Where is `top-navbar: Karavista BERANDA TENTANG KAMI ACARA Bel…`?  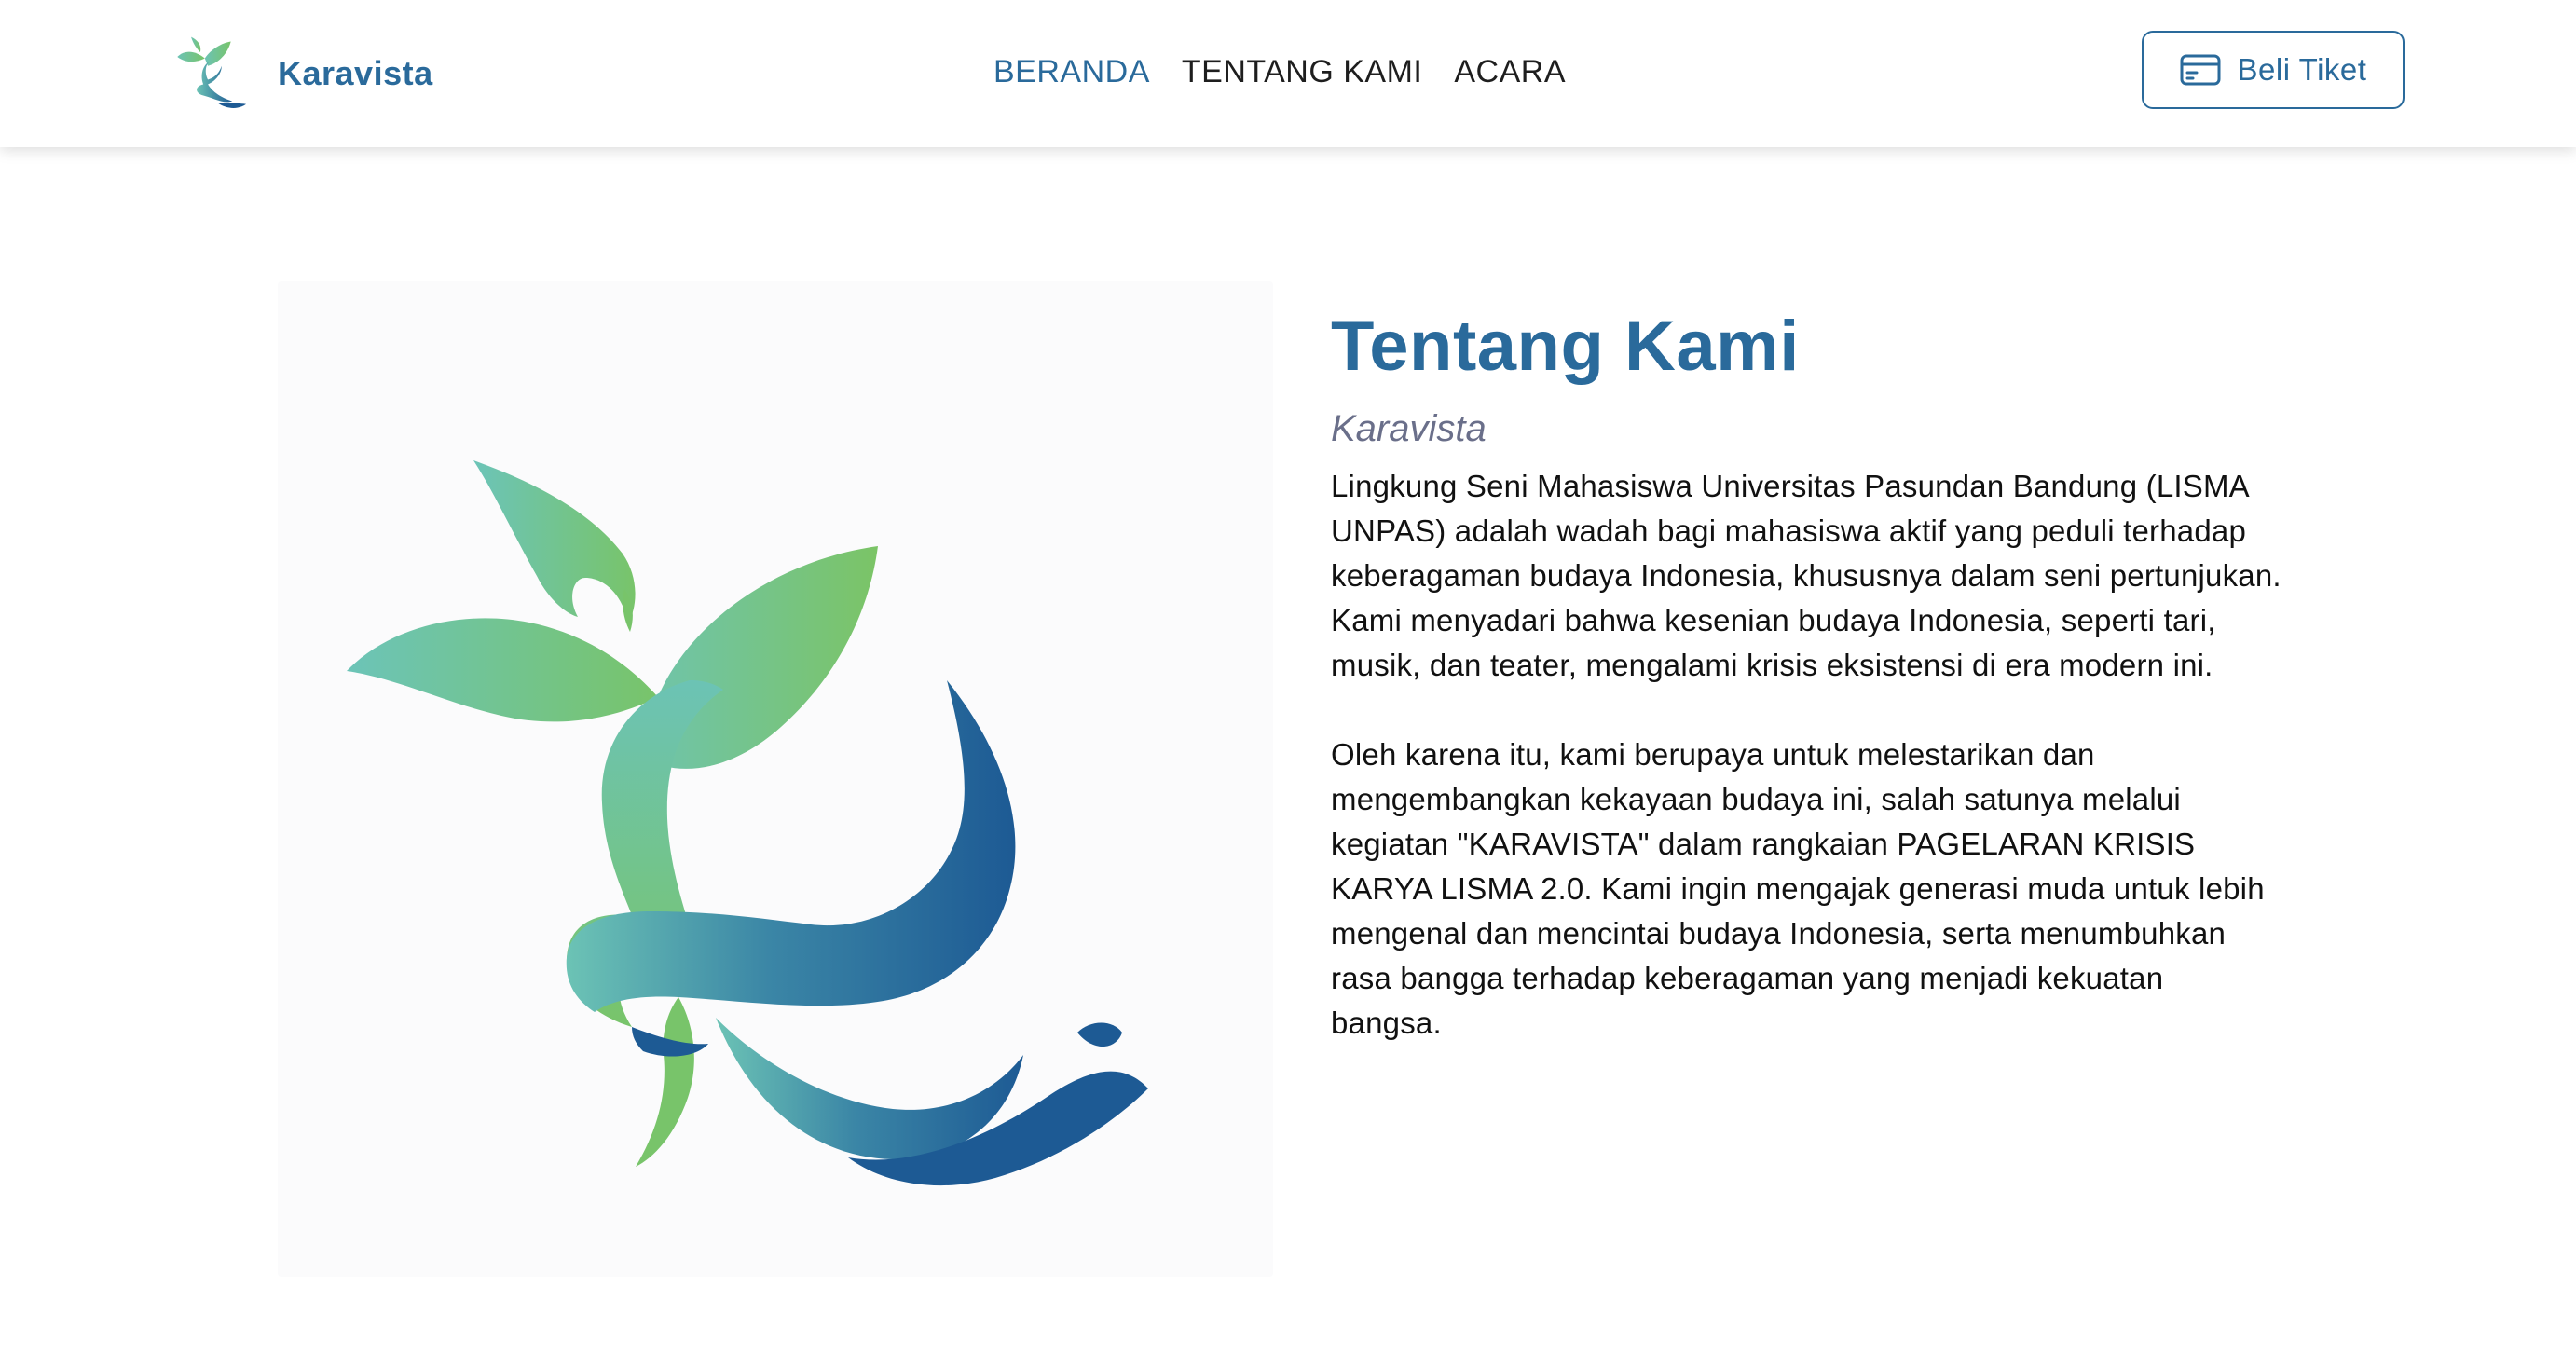 top-navbar: Karavista BERANDA TENTANG KAMI ACARA Bel… is located at coordinates (1288, 73).